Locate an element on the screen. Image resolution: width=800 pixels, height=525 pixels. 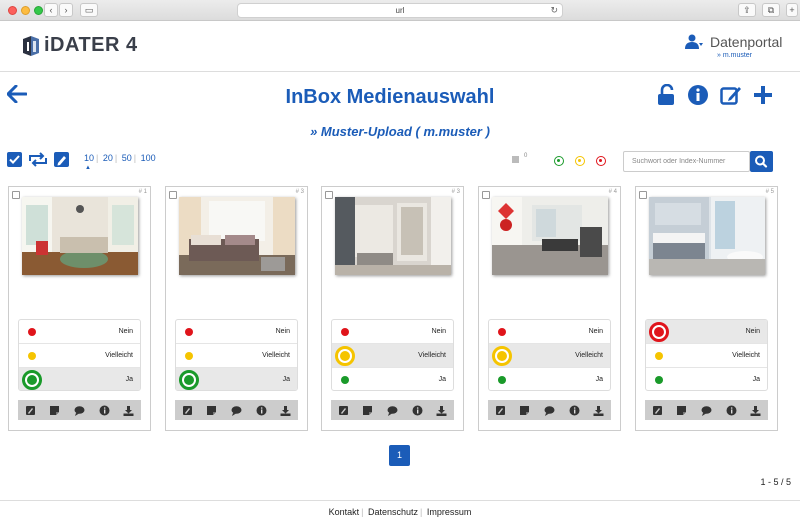
unlock-icon is located at coordinates (667, 95).